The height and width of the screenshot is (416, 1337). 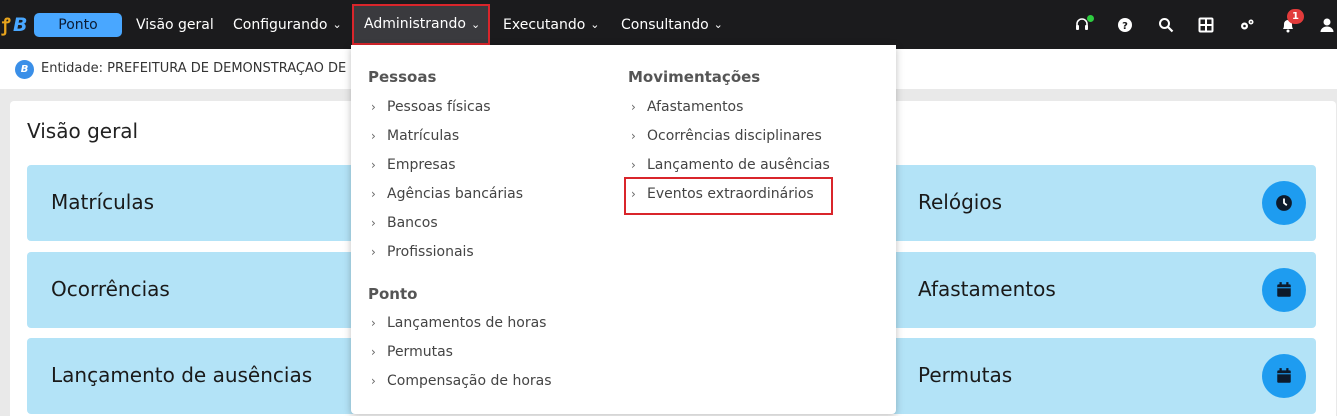 What do you see at coordinates (1090, 18) in the screenshot?
I see `online-status-dot` at bounding box center [1090, 18].